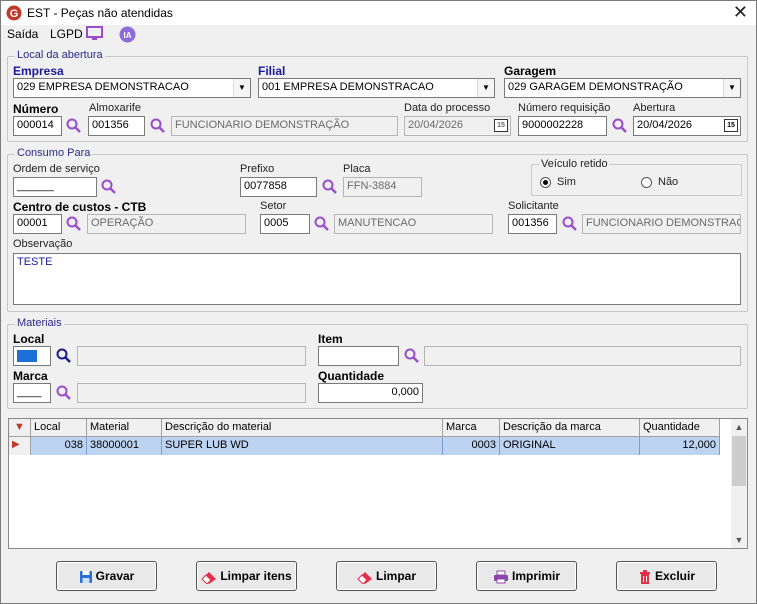  I want to click on grid-header-descricao: Descrição do material, so click(302, 428).